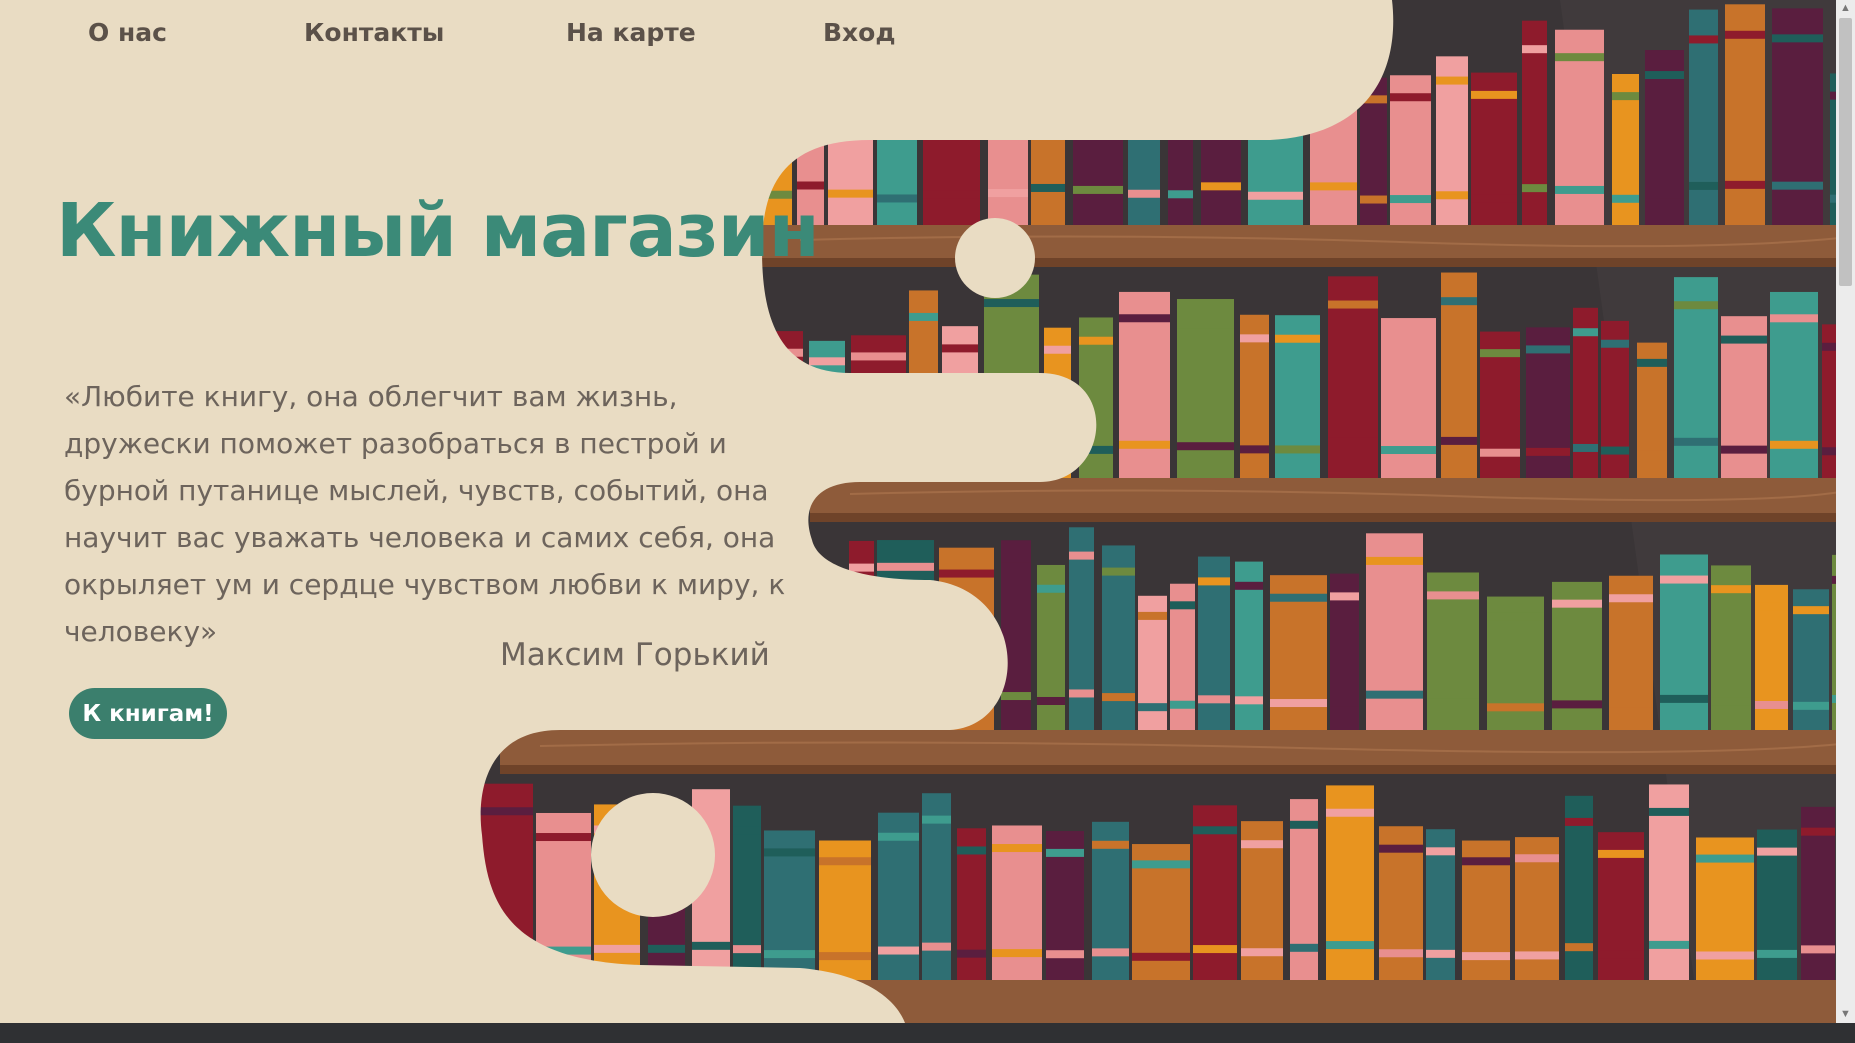 The height and width of the screenshot is (1043, 1855). I want to click on bottom-bar, so click(927, 1033).